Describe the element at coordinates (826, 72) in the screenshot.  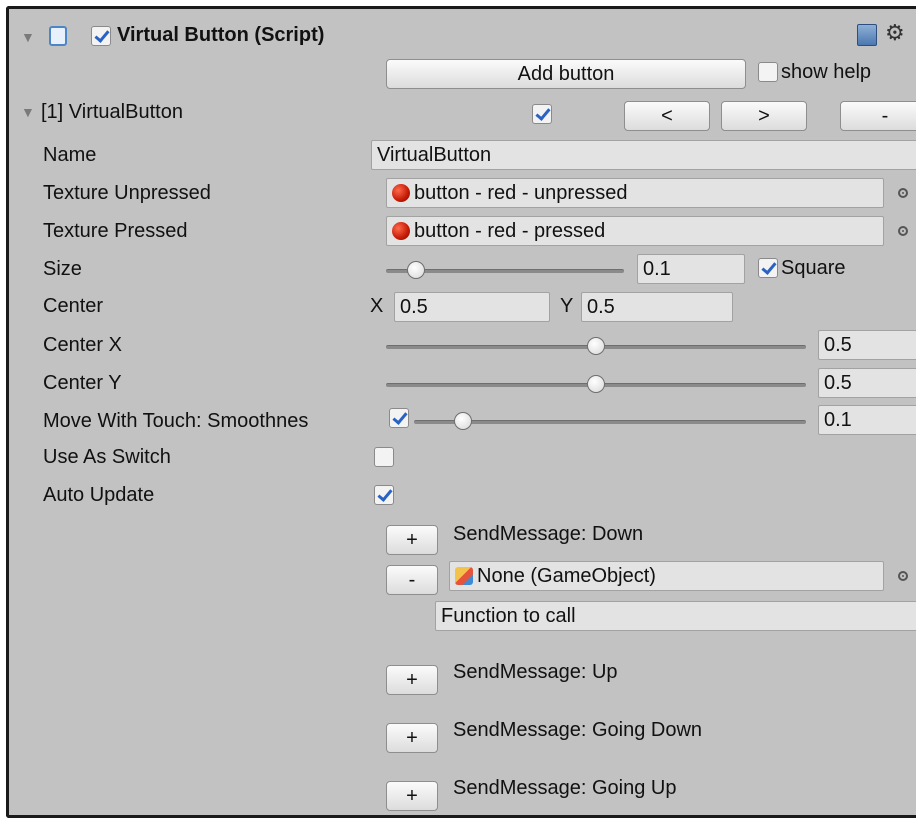
I see `show-help-label: show help` at that location.